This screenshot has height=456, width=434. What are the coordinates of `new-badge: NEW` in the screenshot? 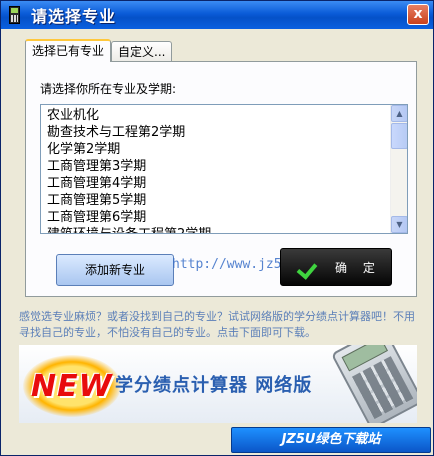 It's located at (72, 386).